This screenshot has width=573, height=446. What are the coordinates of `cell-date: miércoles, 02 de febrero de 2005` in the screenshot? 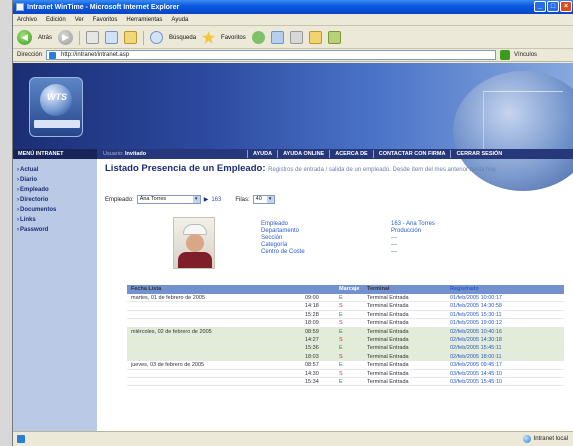 It's located at (171, 331).